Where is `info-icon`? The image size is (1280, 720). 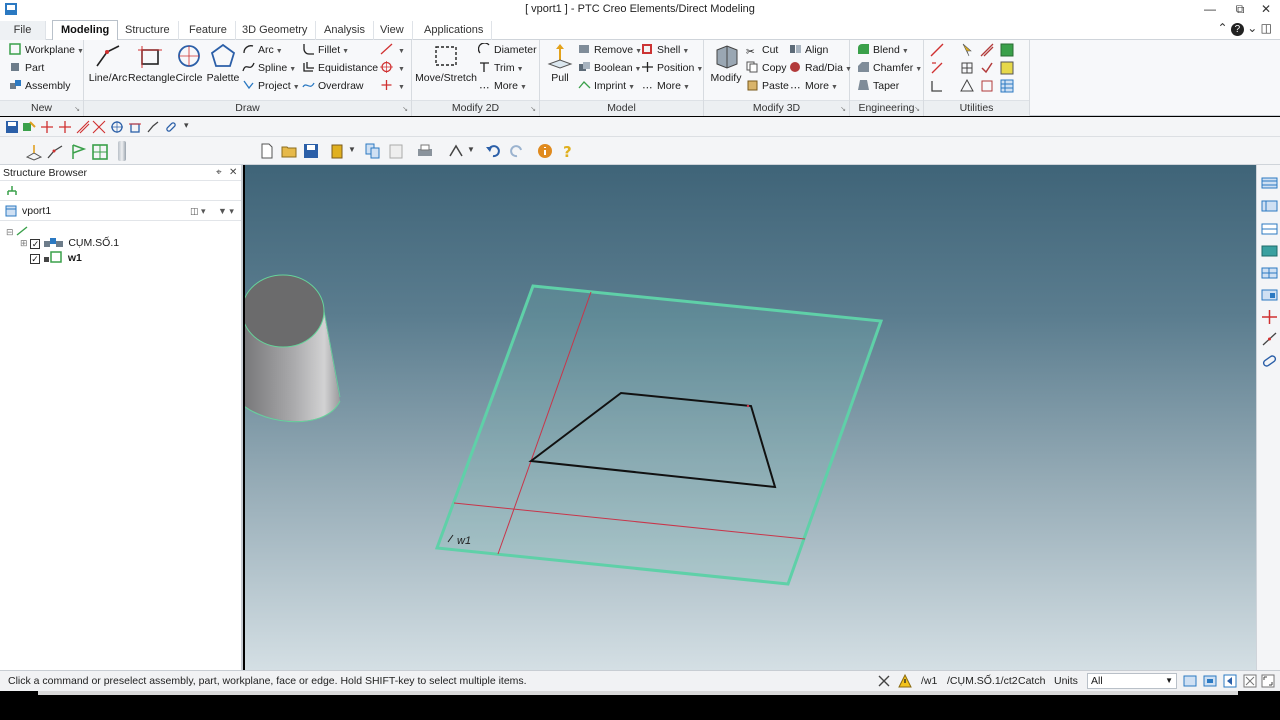
info-icon is located at coordinates (545, 151).